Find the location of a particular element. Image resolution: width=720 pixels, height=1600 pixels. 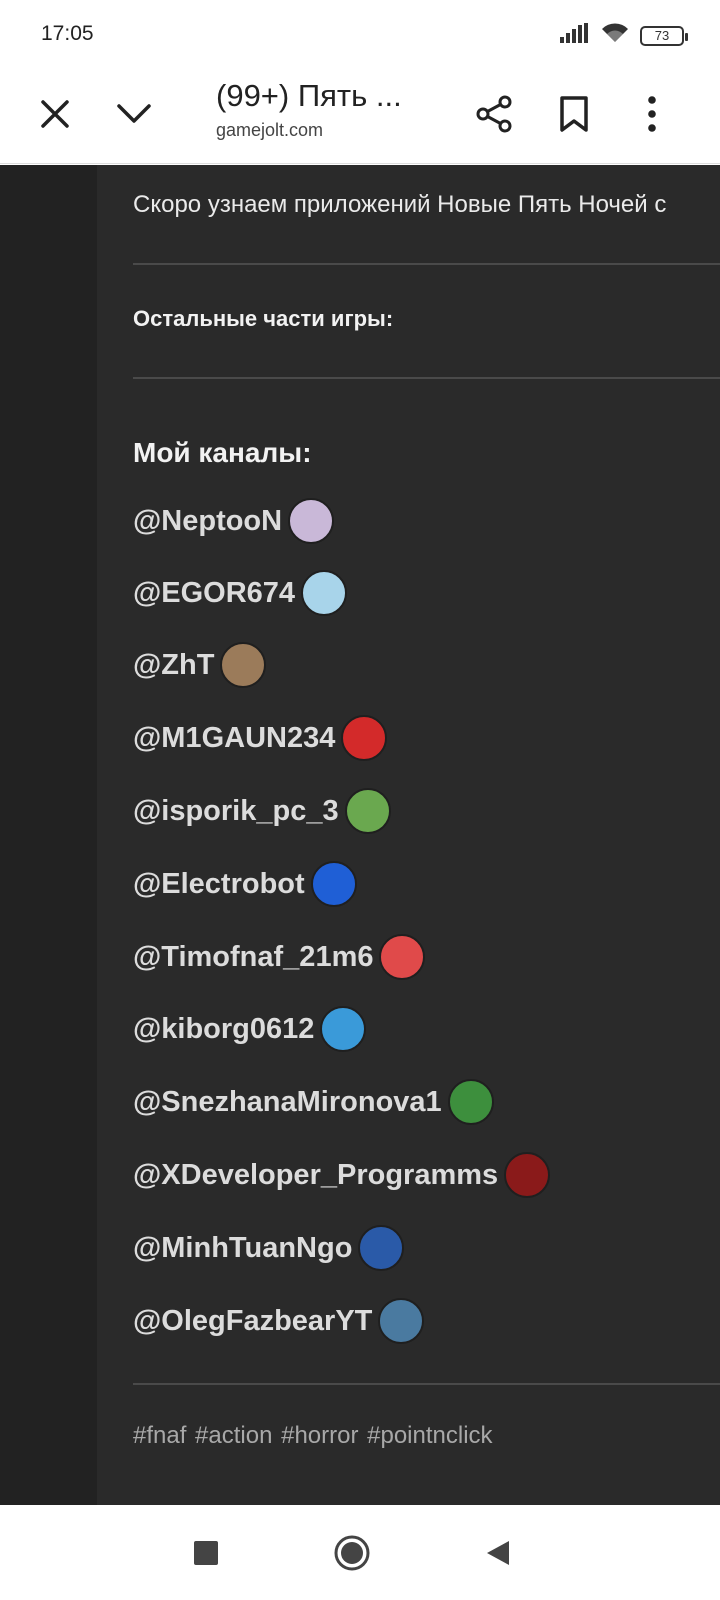

status-icons: 73 is located at coordinates (624, 35).